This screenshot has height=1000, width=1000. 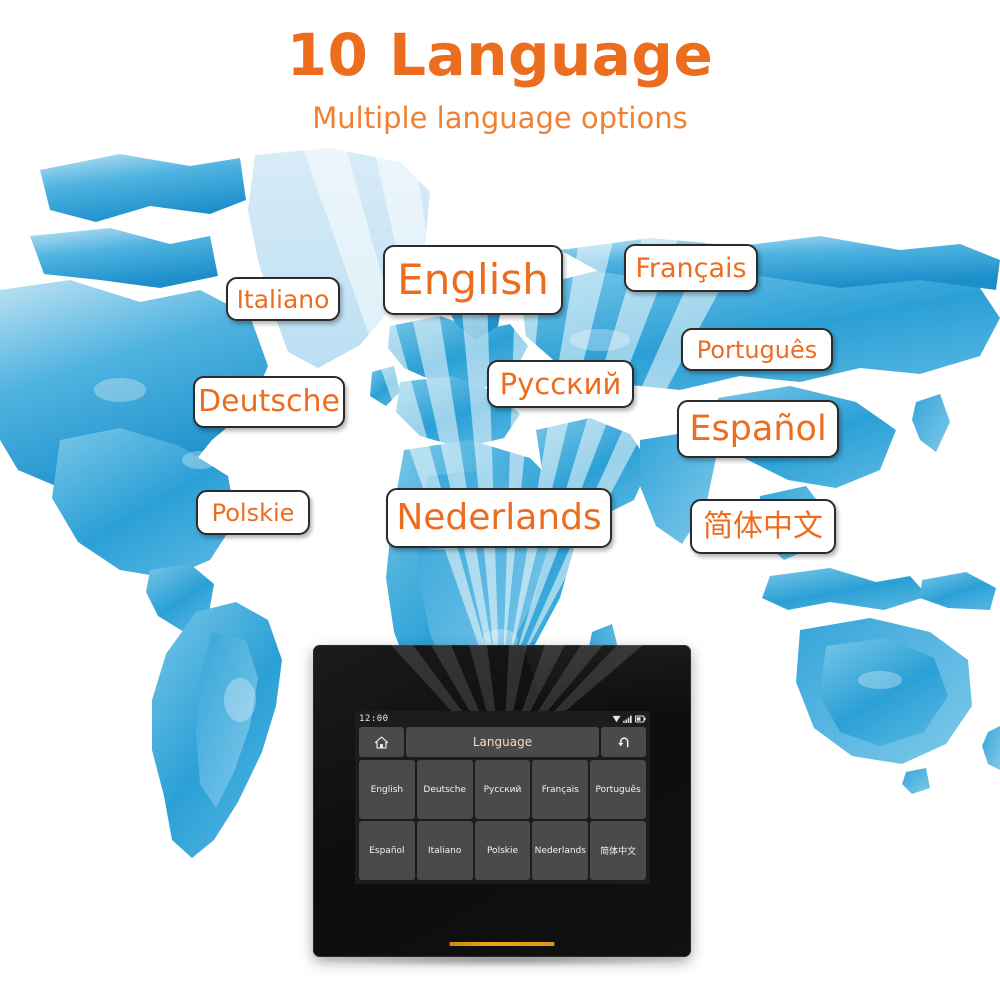 I want to click on language-grid-cell: Español, so click(x=387, y=850).